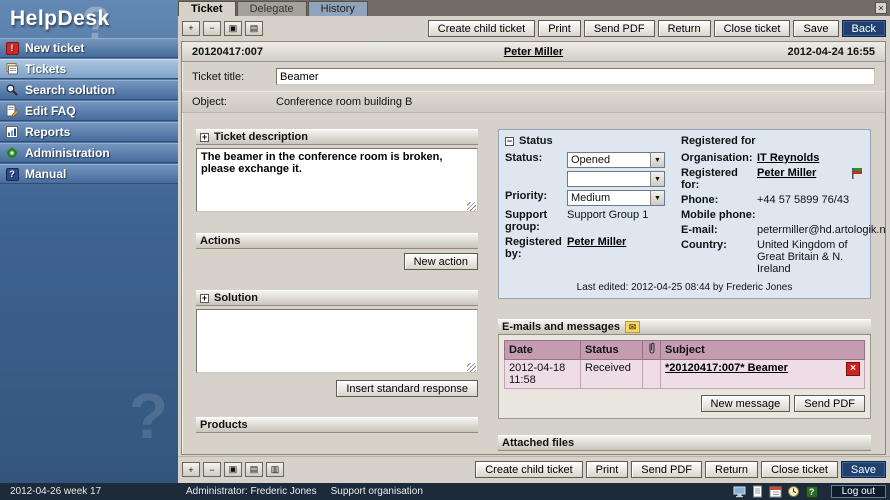  Describe the element at coordinates (12, 69) in the screenshot. I see `tickets-icon` at that location.